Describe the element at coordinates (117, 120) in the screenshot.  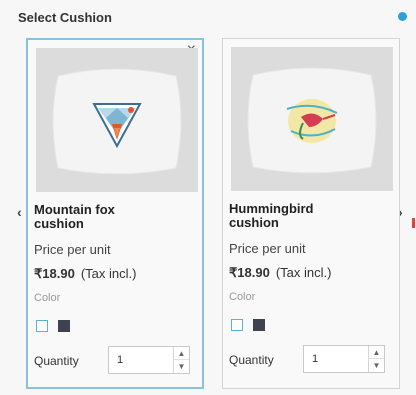
I see `product-image-mountain-fox` at that location.